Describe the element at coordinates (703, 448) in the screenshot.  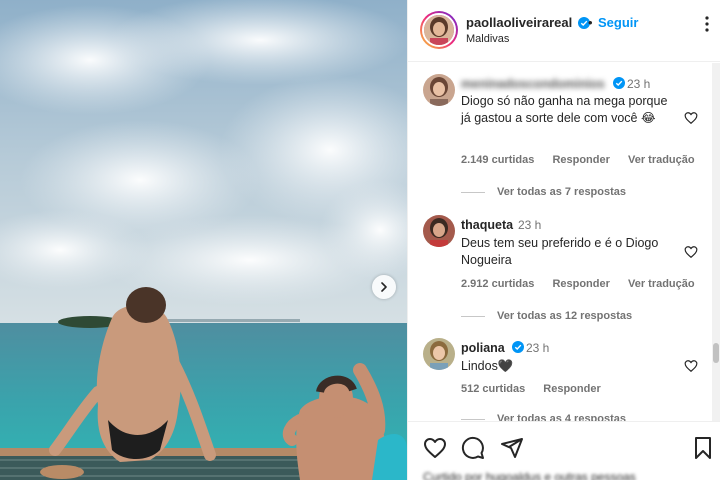
I see `bookmark-icon` at that location.